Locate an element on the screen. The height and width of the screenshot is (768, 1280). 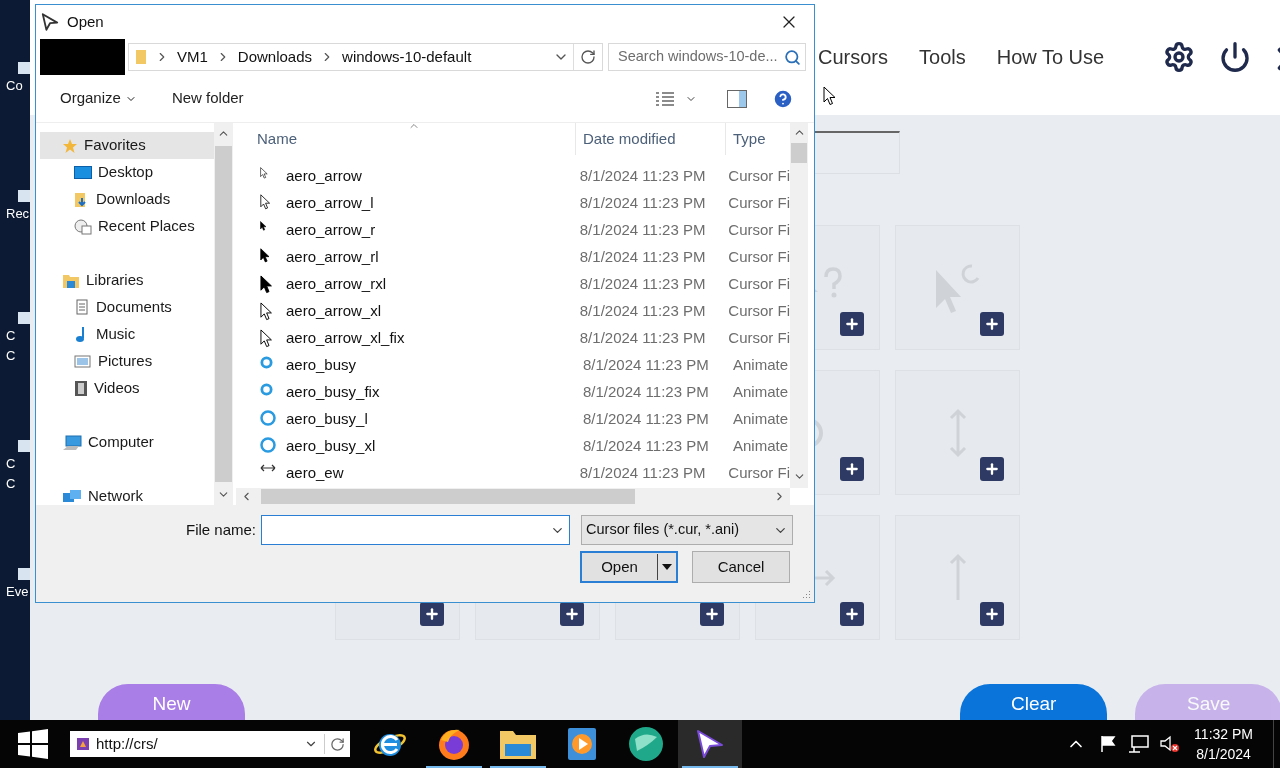
clock-time: 11:32 PM is located at coordinates (1223, 734).